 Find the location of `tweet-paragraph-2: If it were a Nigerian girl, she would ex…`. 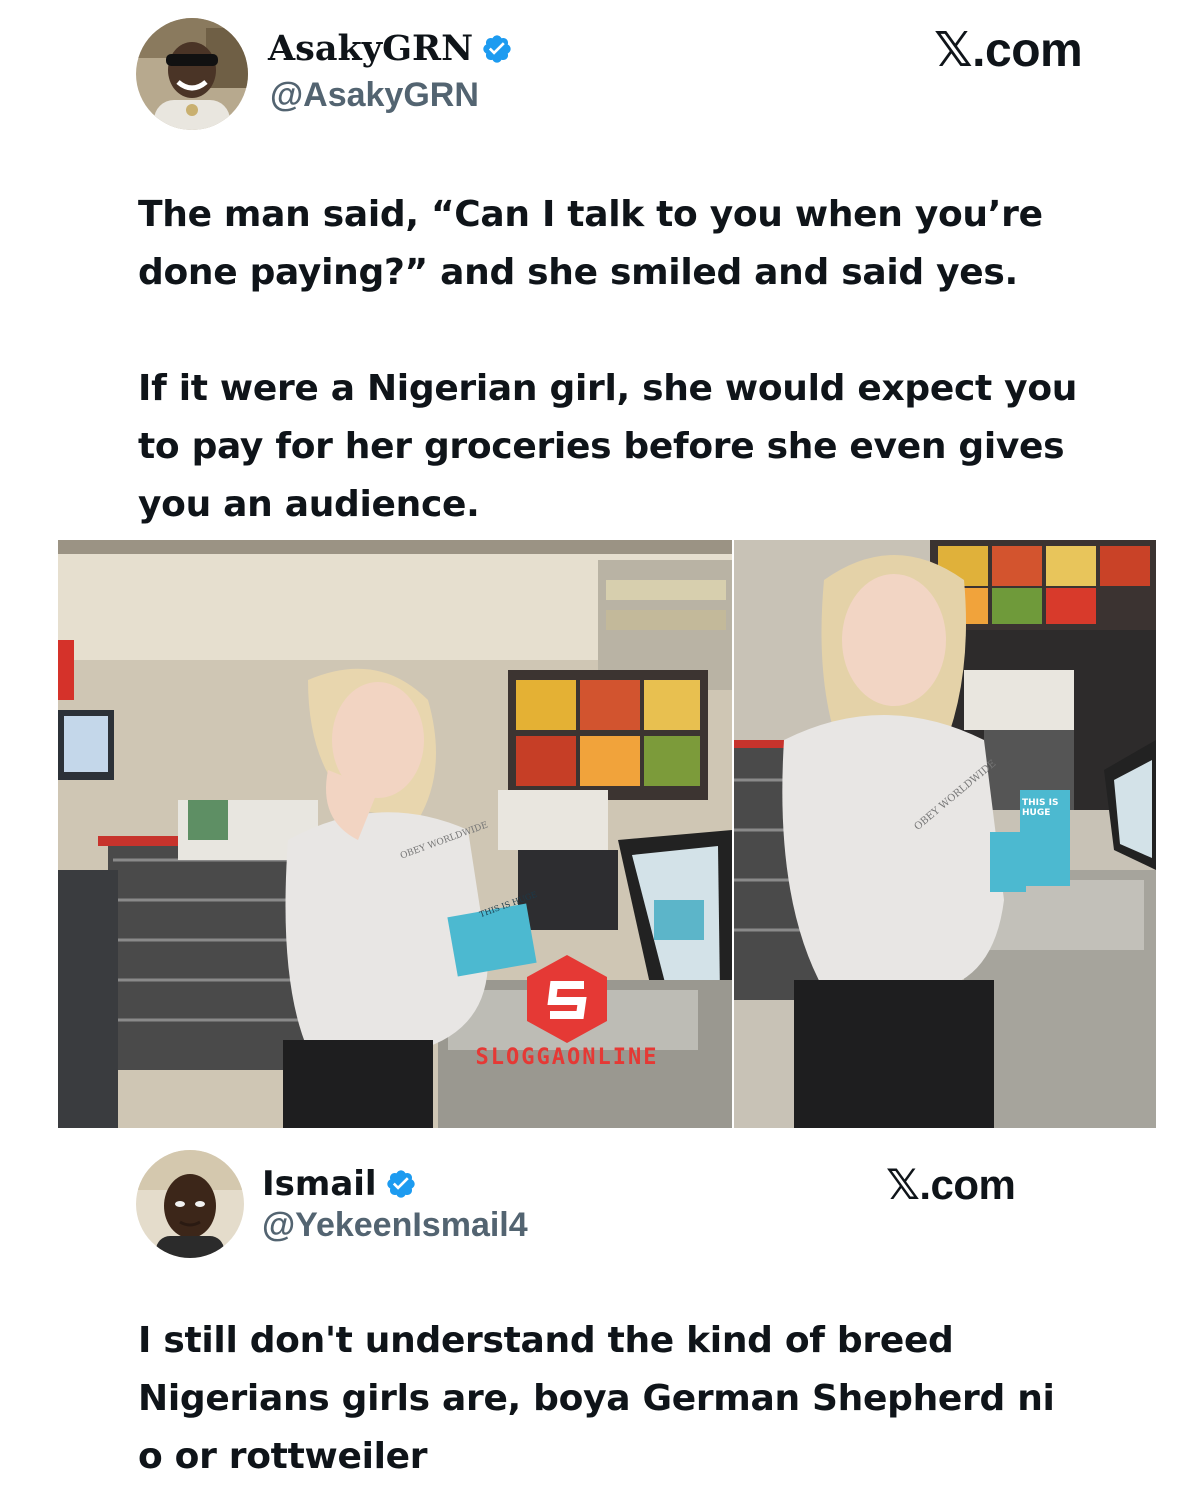

tweet-paragraph-2: If it were a Nigerian girl, she would ex… is located at coordinates (608, 446).